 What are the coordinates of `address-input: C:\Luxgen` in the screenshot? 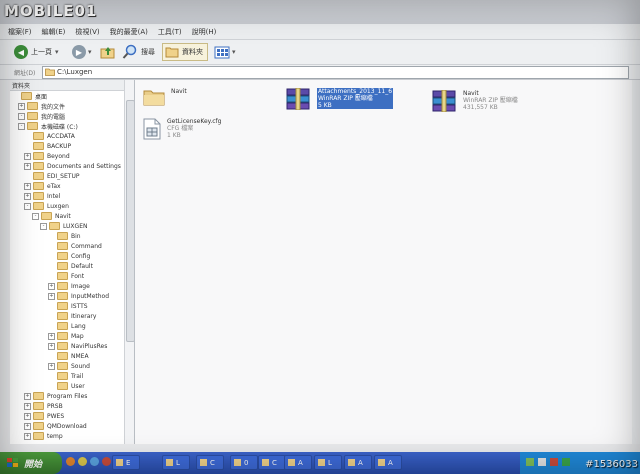 It's located at (335, 72).